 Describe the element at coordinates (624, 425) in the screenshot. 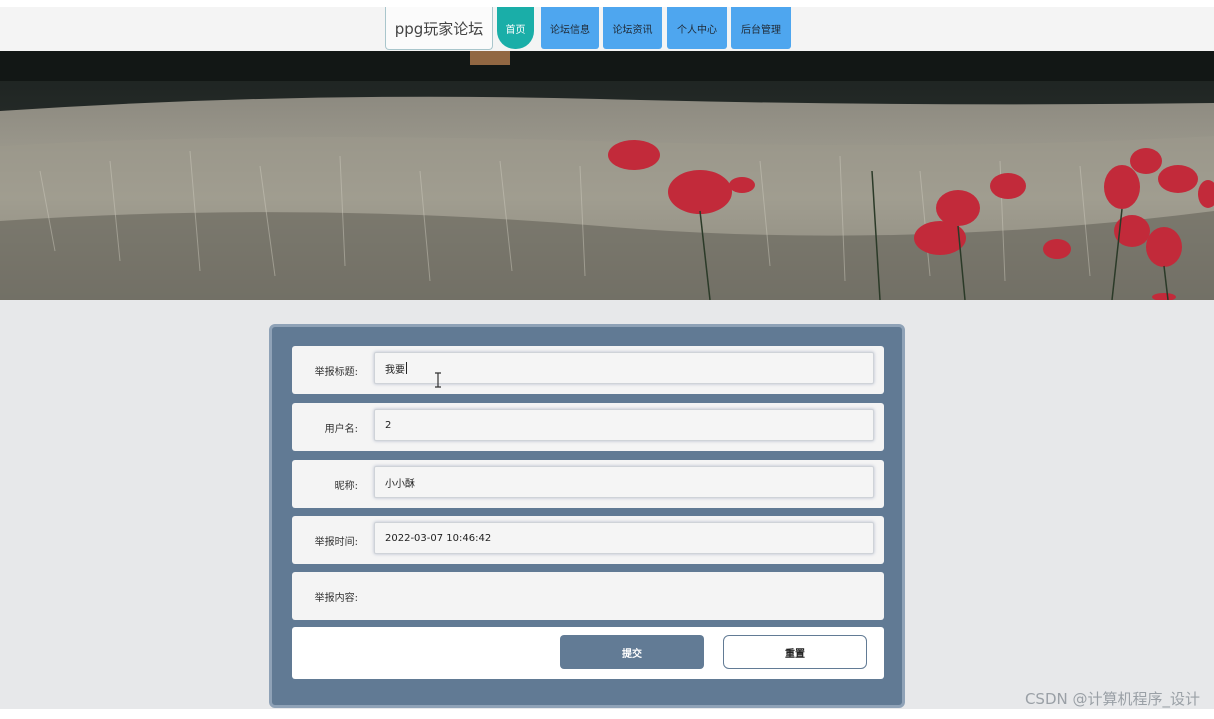

I see `username-input: 2` at that location.